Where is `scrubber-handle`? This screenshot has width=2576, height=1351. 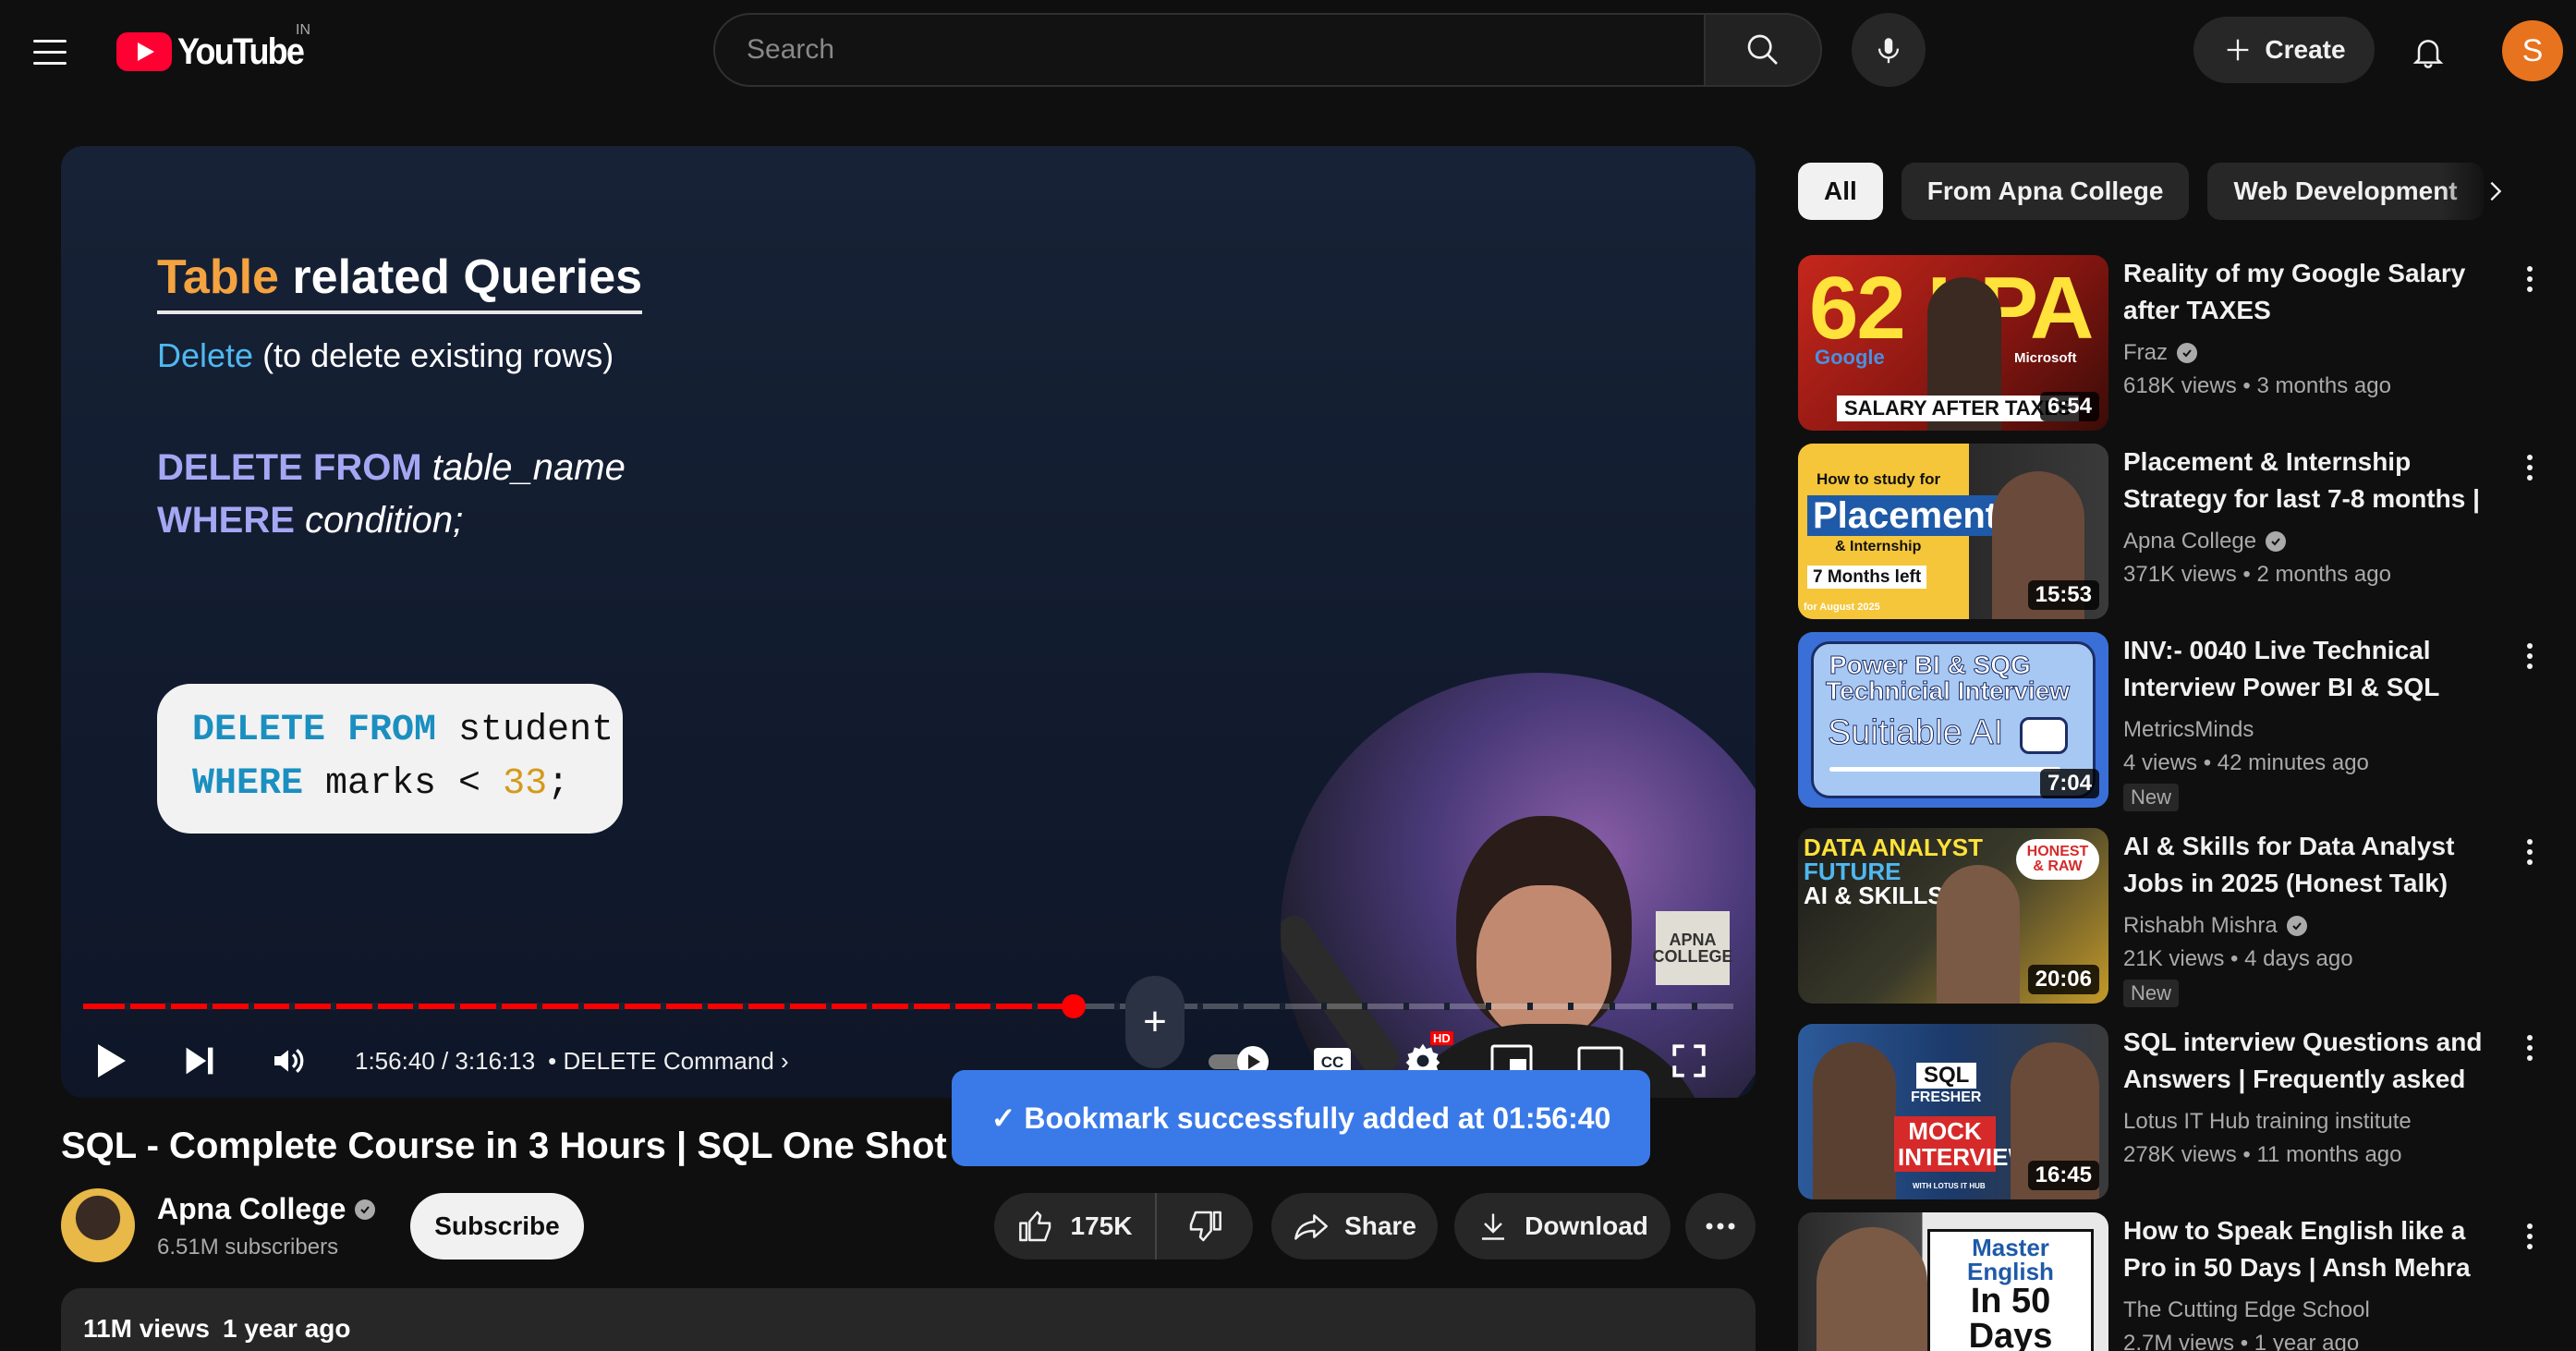 scrubber-handle is located at coordinates (1073, 1006).